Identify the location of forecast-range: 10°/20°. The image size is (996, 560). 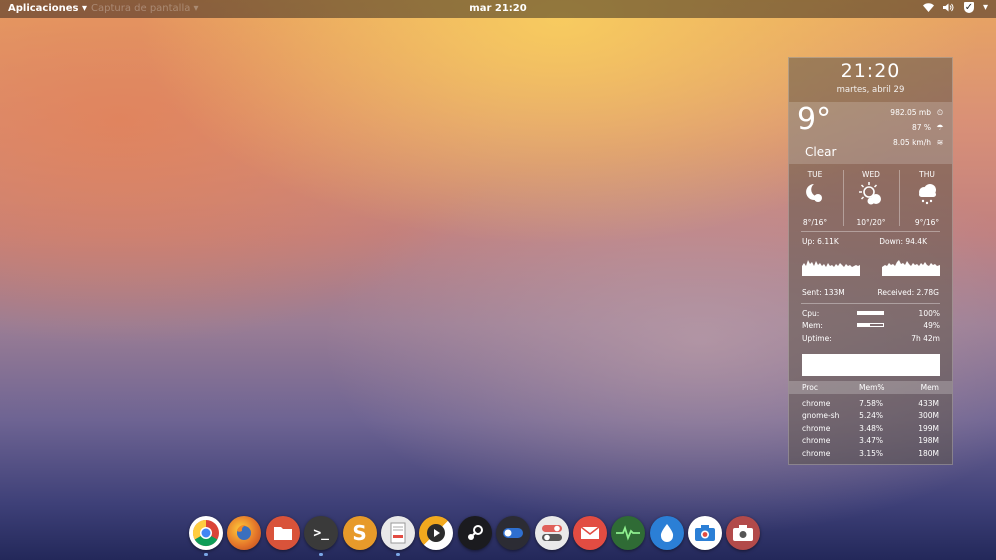
(871, 222).